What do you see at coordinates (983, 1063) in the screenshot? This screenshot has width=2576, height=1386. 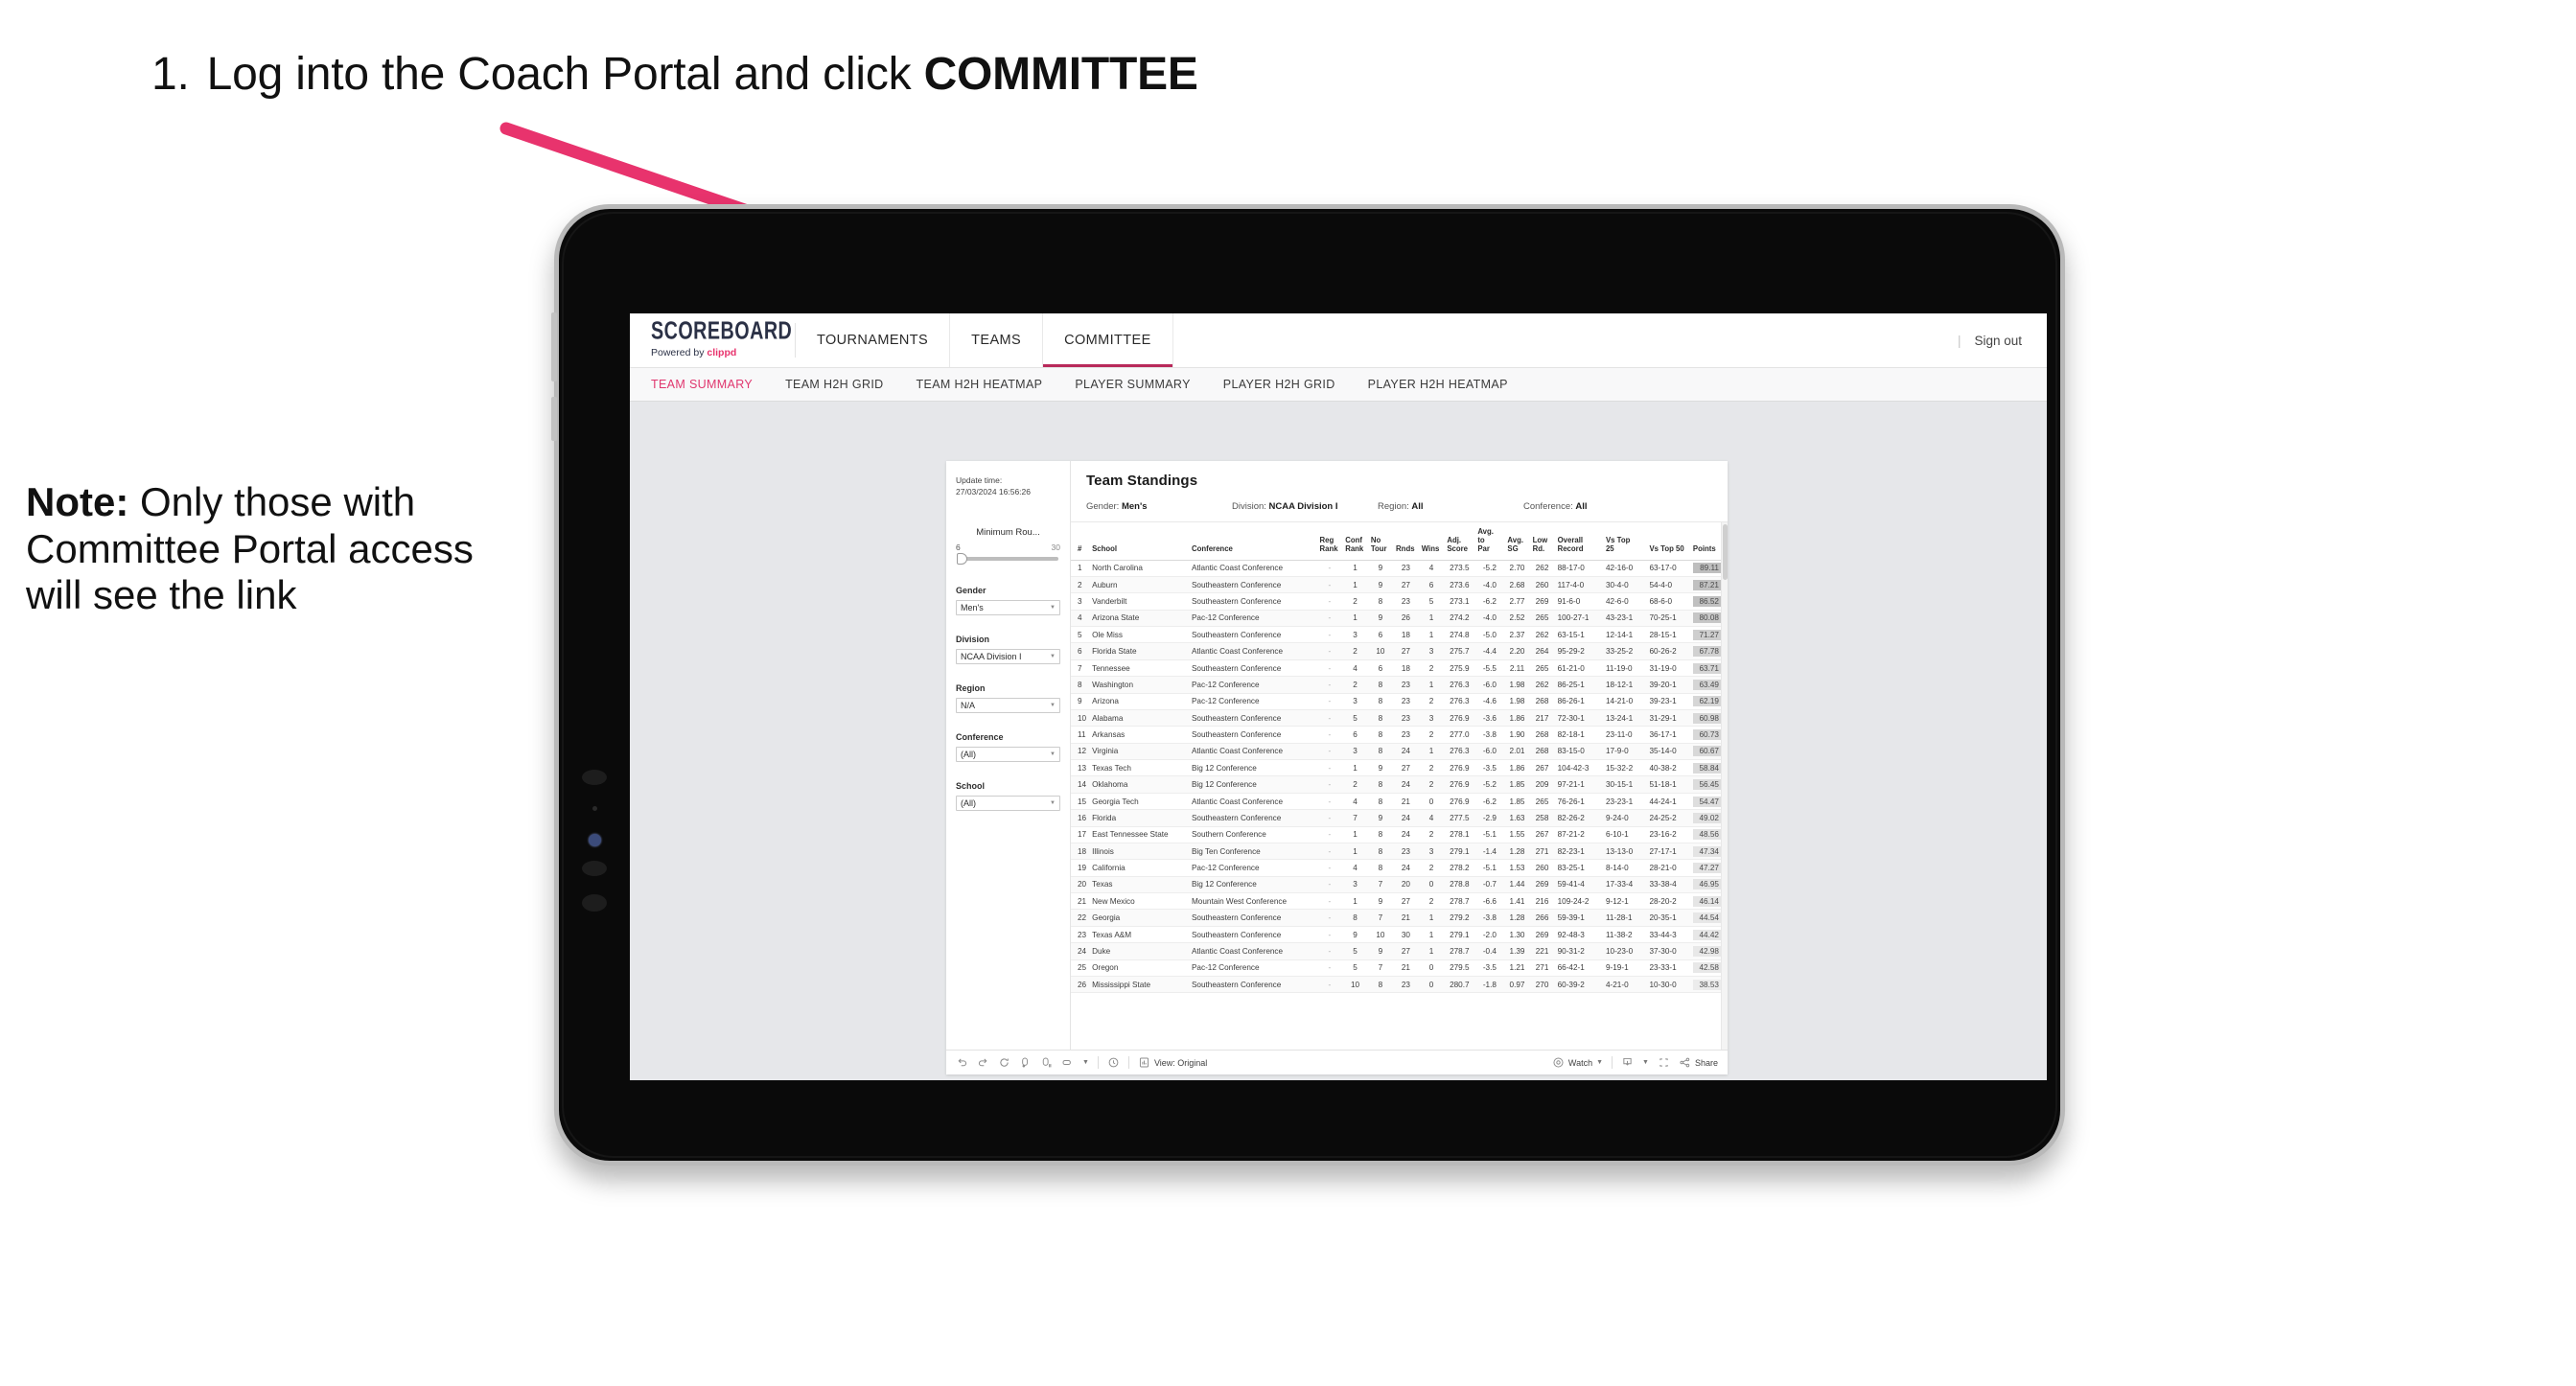 I see `redo-icon` at bounding box center [983, 1063].